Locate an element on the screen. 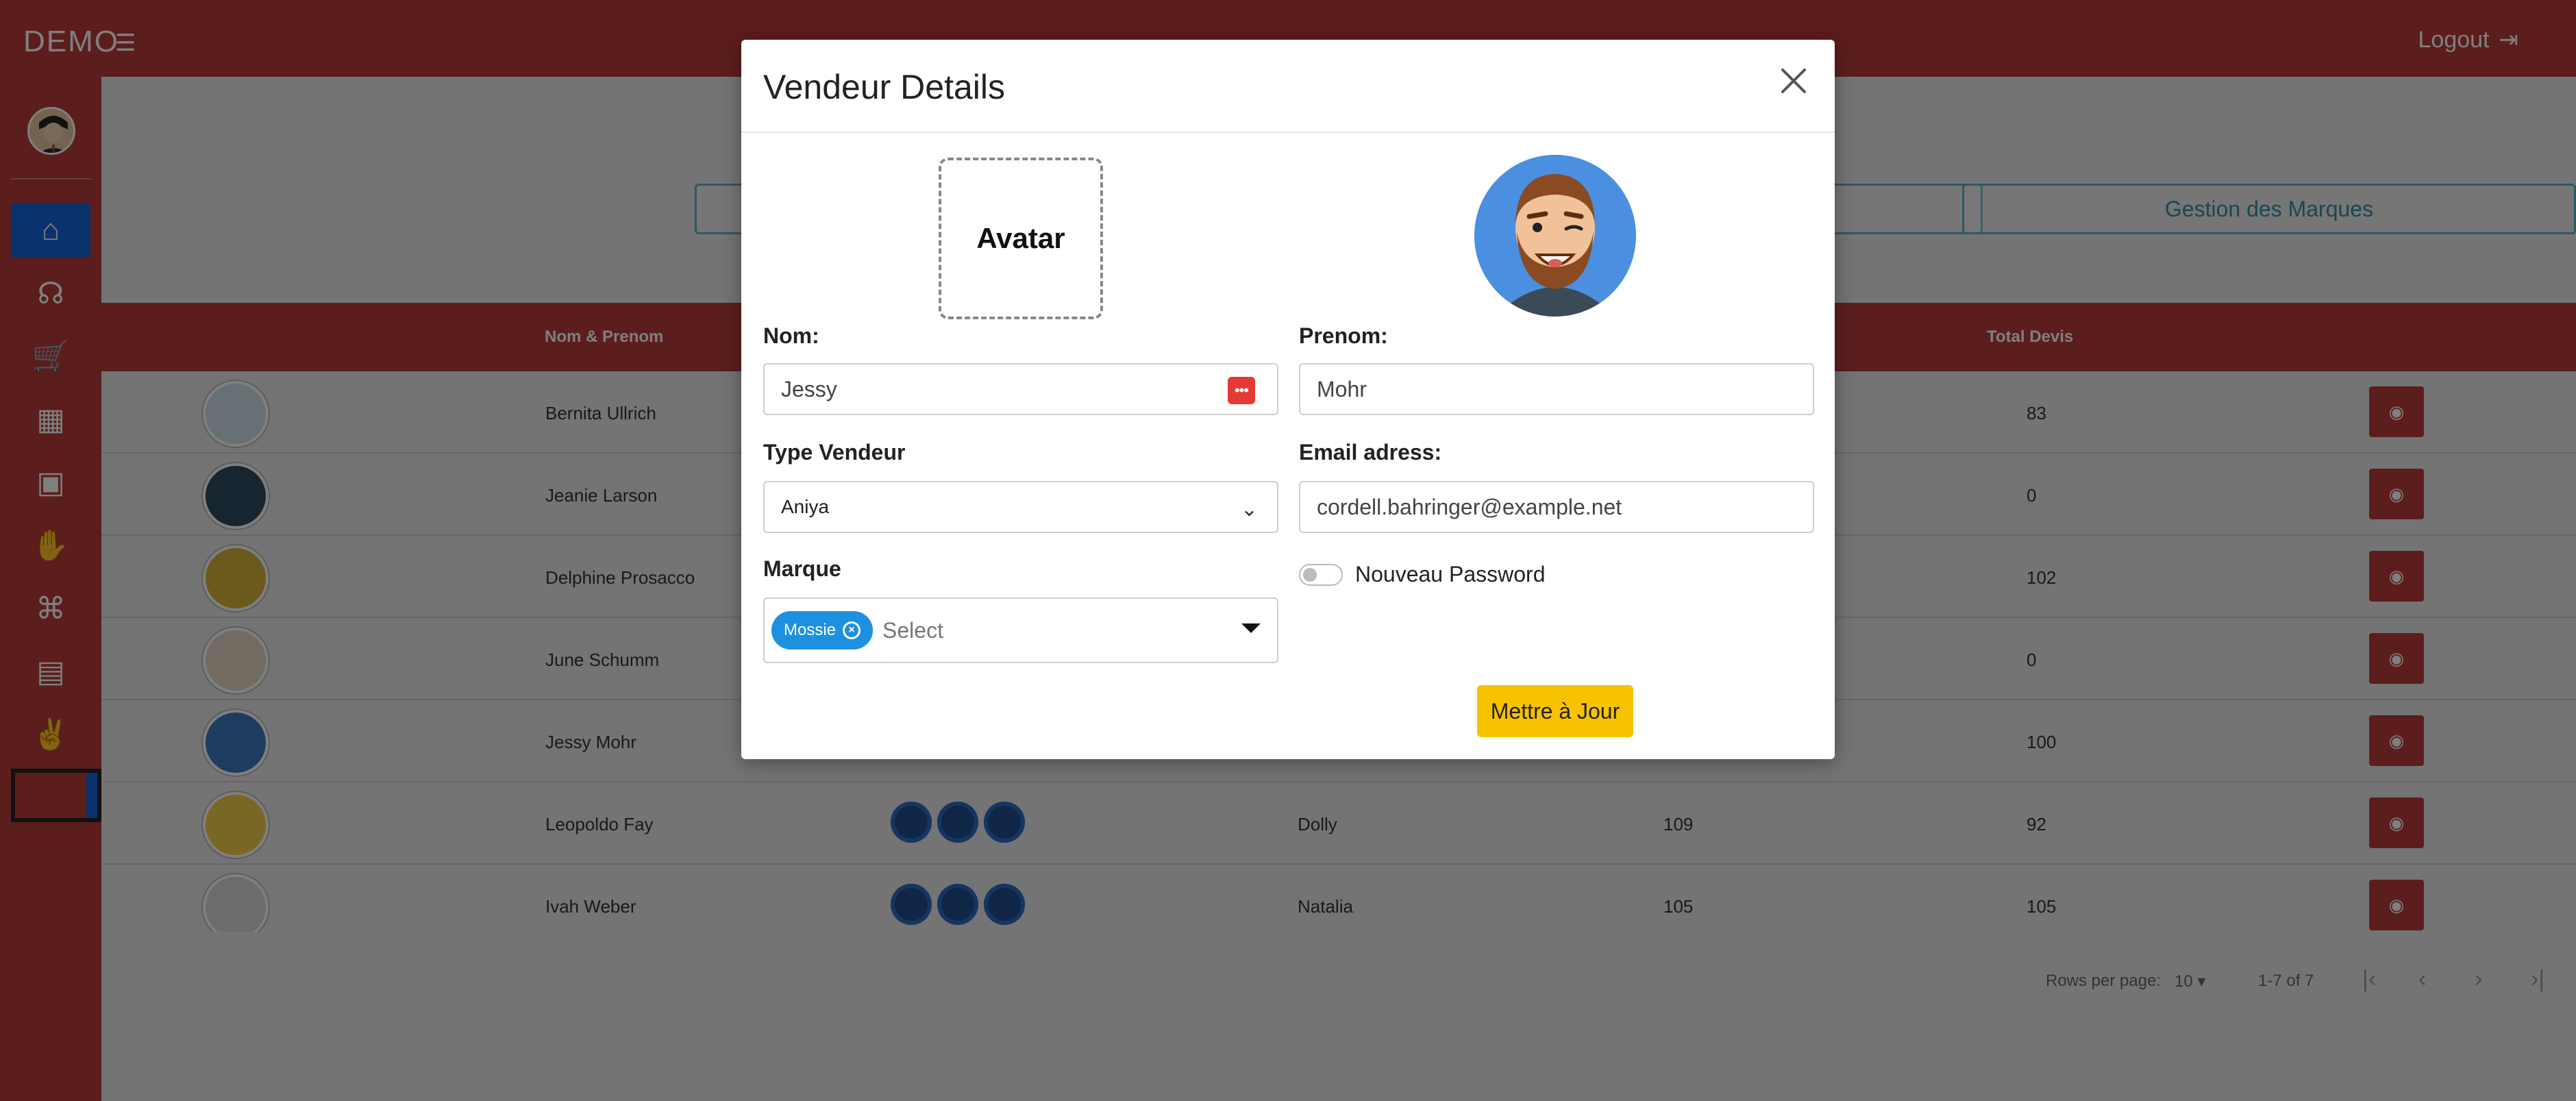 This screenshot has width=2576, height=1101. new-password-toggle-row: Nouveau Password is located at coordinates (1422, 574).